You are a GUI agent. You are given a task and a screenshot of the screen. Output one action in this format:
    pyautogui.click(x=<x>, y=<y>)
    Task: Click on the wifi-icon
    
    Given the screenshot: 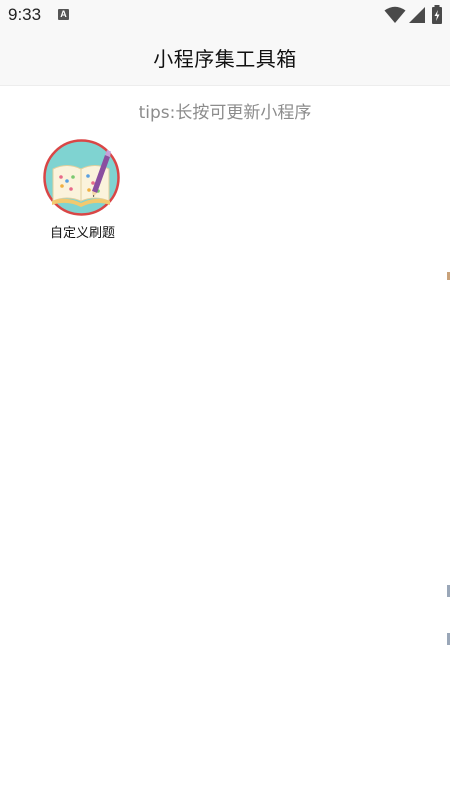 What is the action you would take?
    pyautogui.click(x=395, y=14)
    